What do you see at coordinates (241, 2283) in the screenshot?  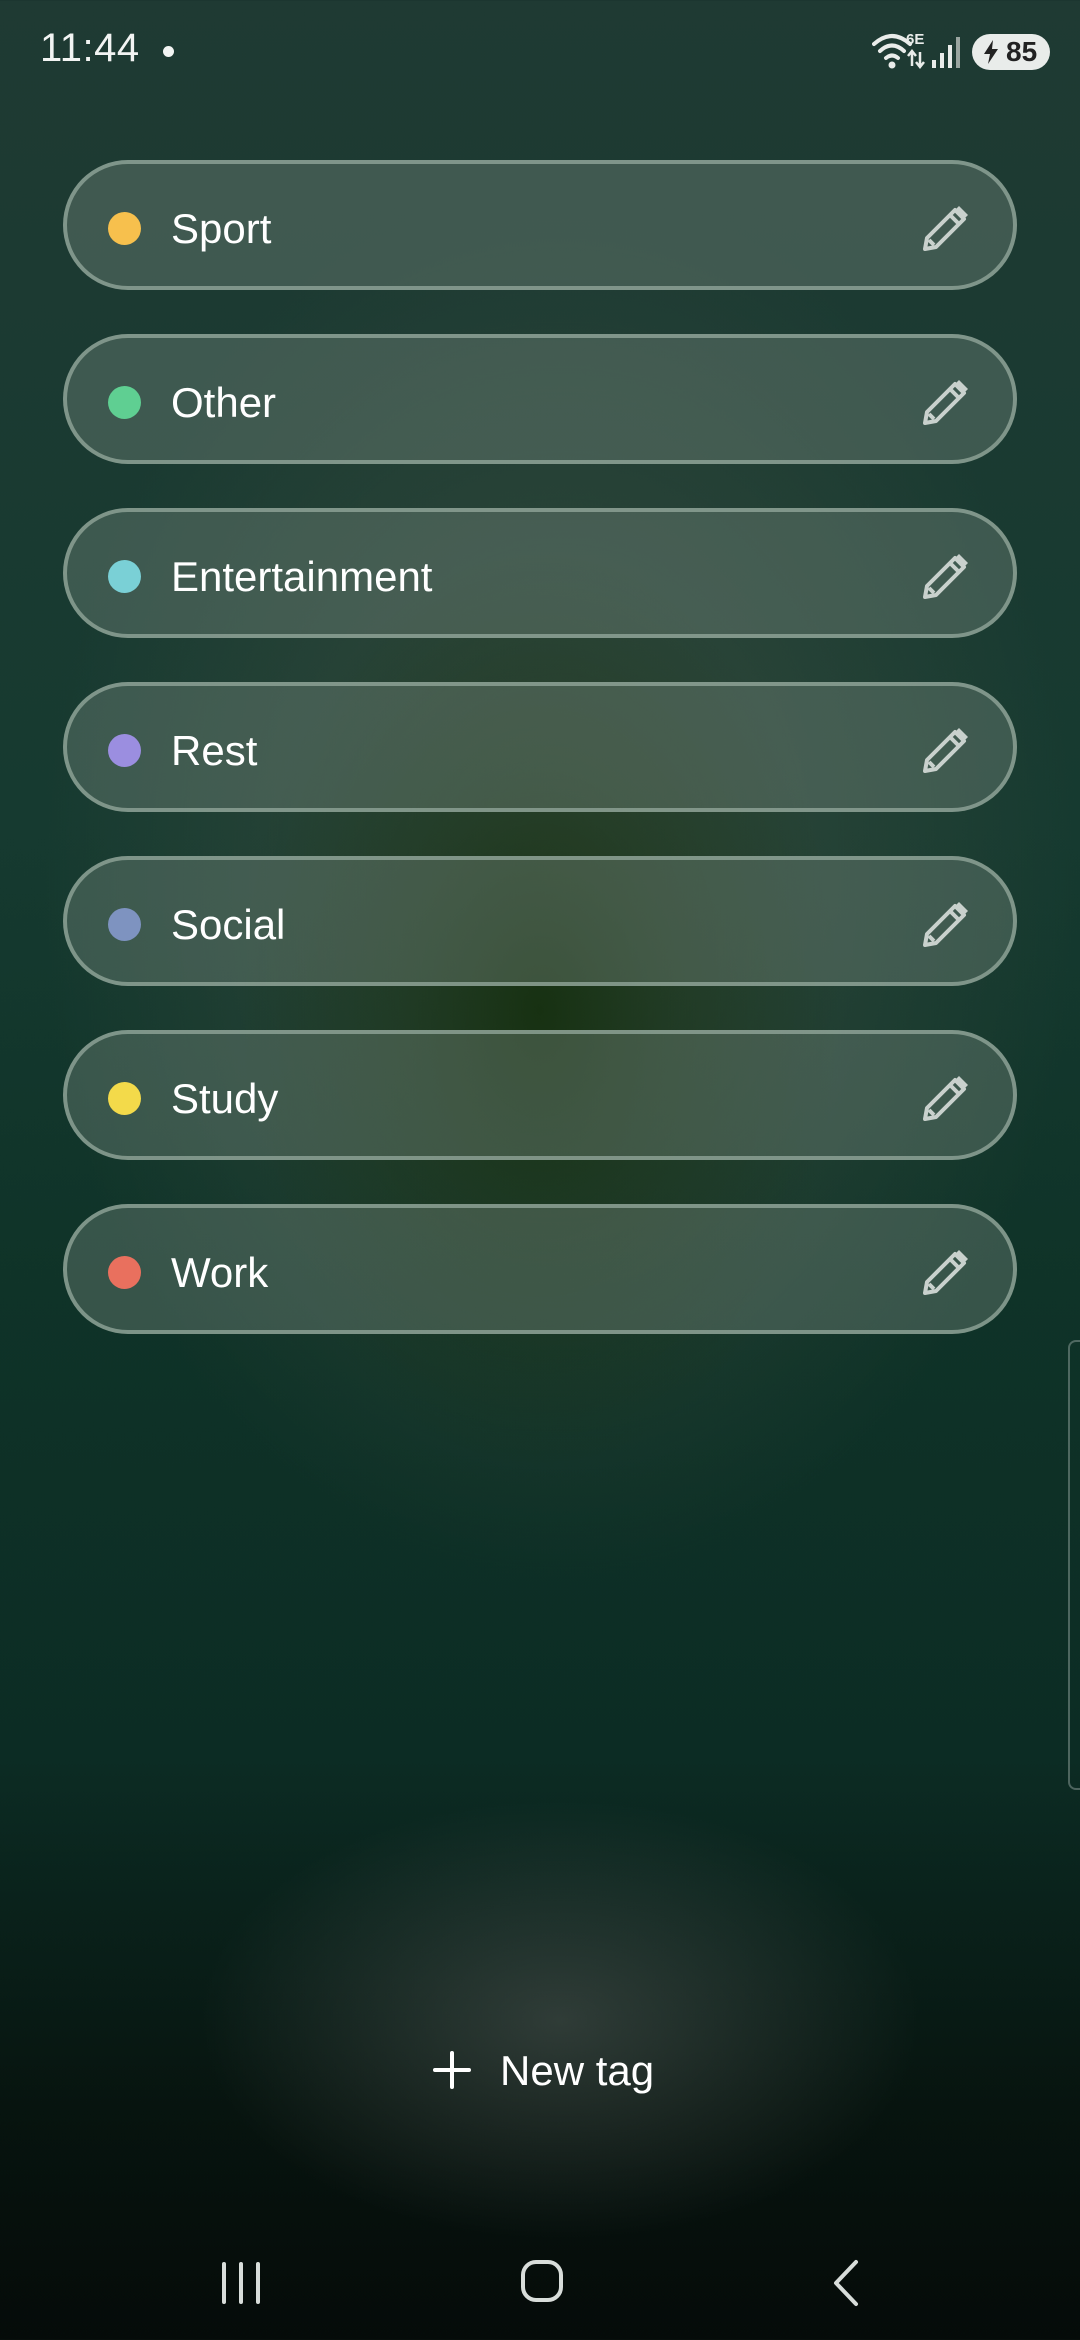 I see `recents-icon` at bounding box center [241, 2283].